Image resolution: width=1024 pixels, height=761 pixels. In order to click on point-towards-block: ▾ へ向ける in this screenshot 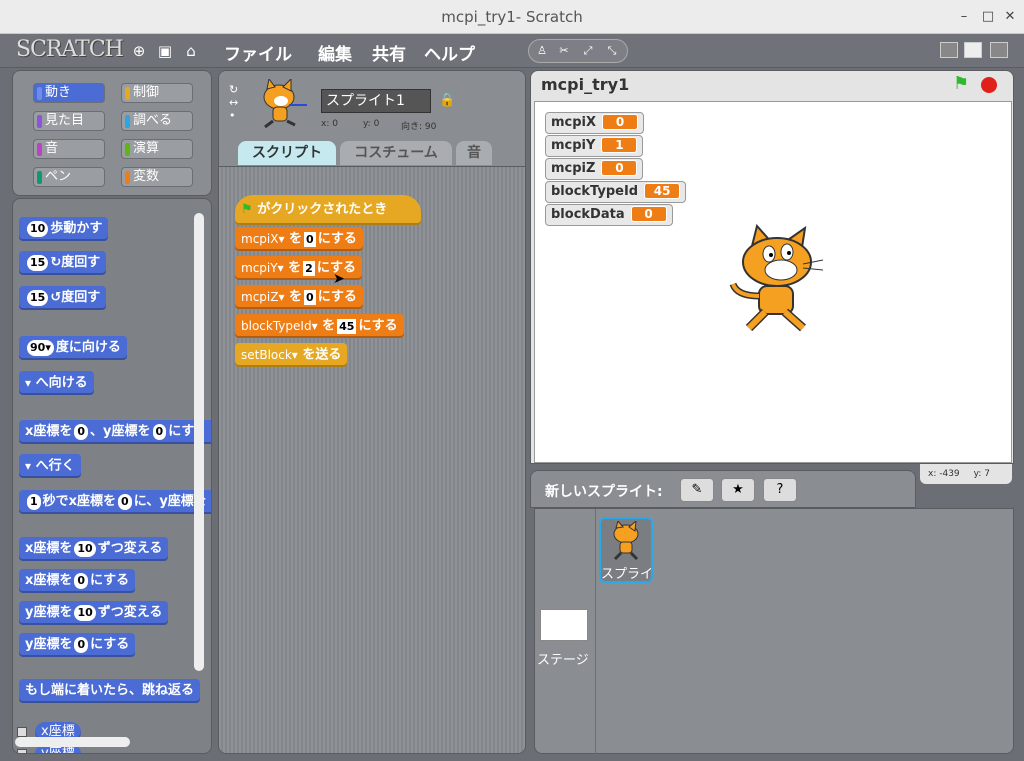, I will do `click(56, 383)`.